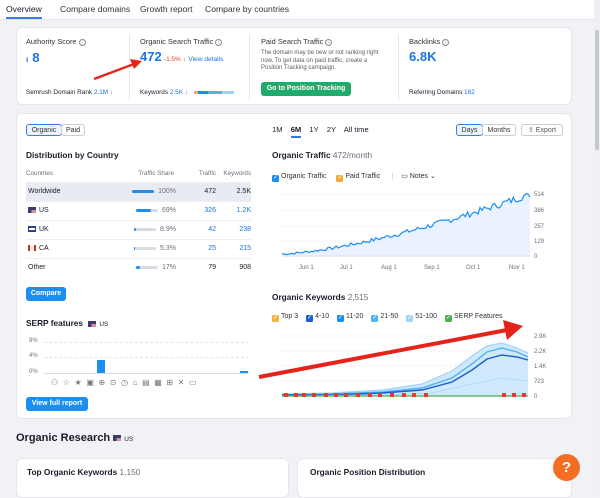 The height and width of the screenshot is (498, 600). Describe the element at coordinates (247, 9) in the screenshot. I see `tab-compare-by-countries: Compare by countries` at that location.